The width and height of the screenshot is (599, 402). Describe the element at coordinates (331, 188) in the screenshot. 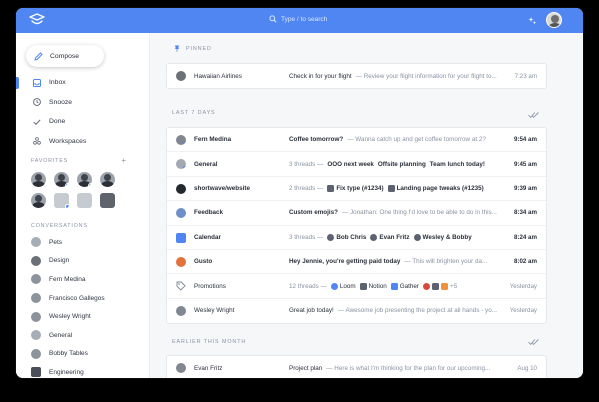

I see `merge-icon` at that location.